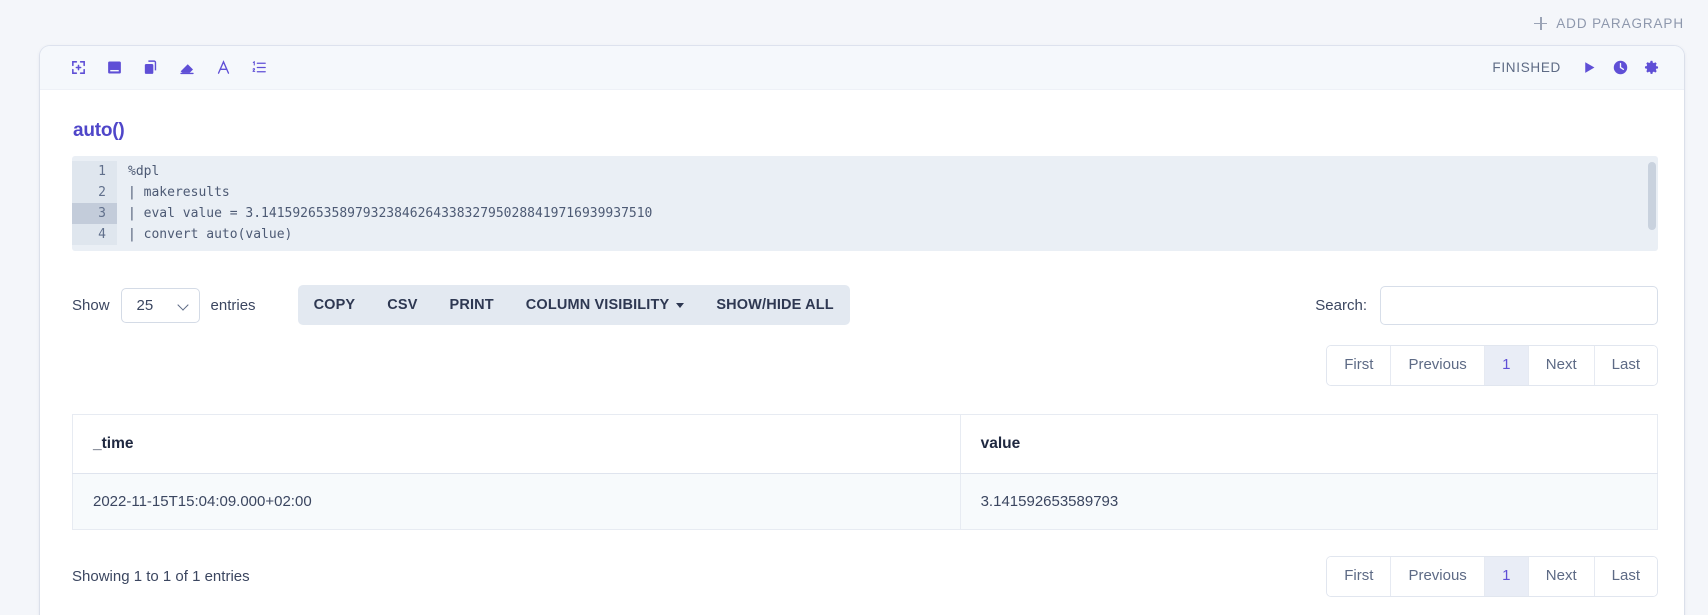 This screenshot has width=1708, height=615. I want to click on entries-length-control: Show 10 25 50 100 entries, so click(164, 305).